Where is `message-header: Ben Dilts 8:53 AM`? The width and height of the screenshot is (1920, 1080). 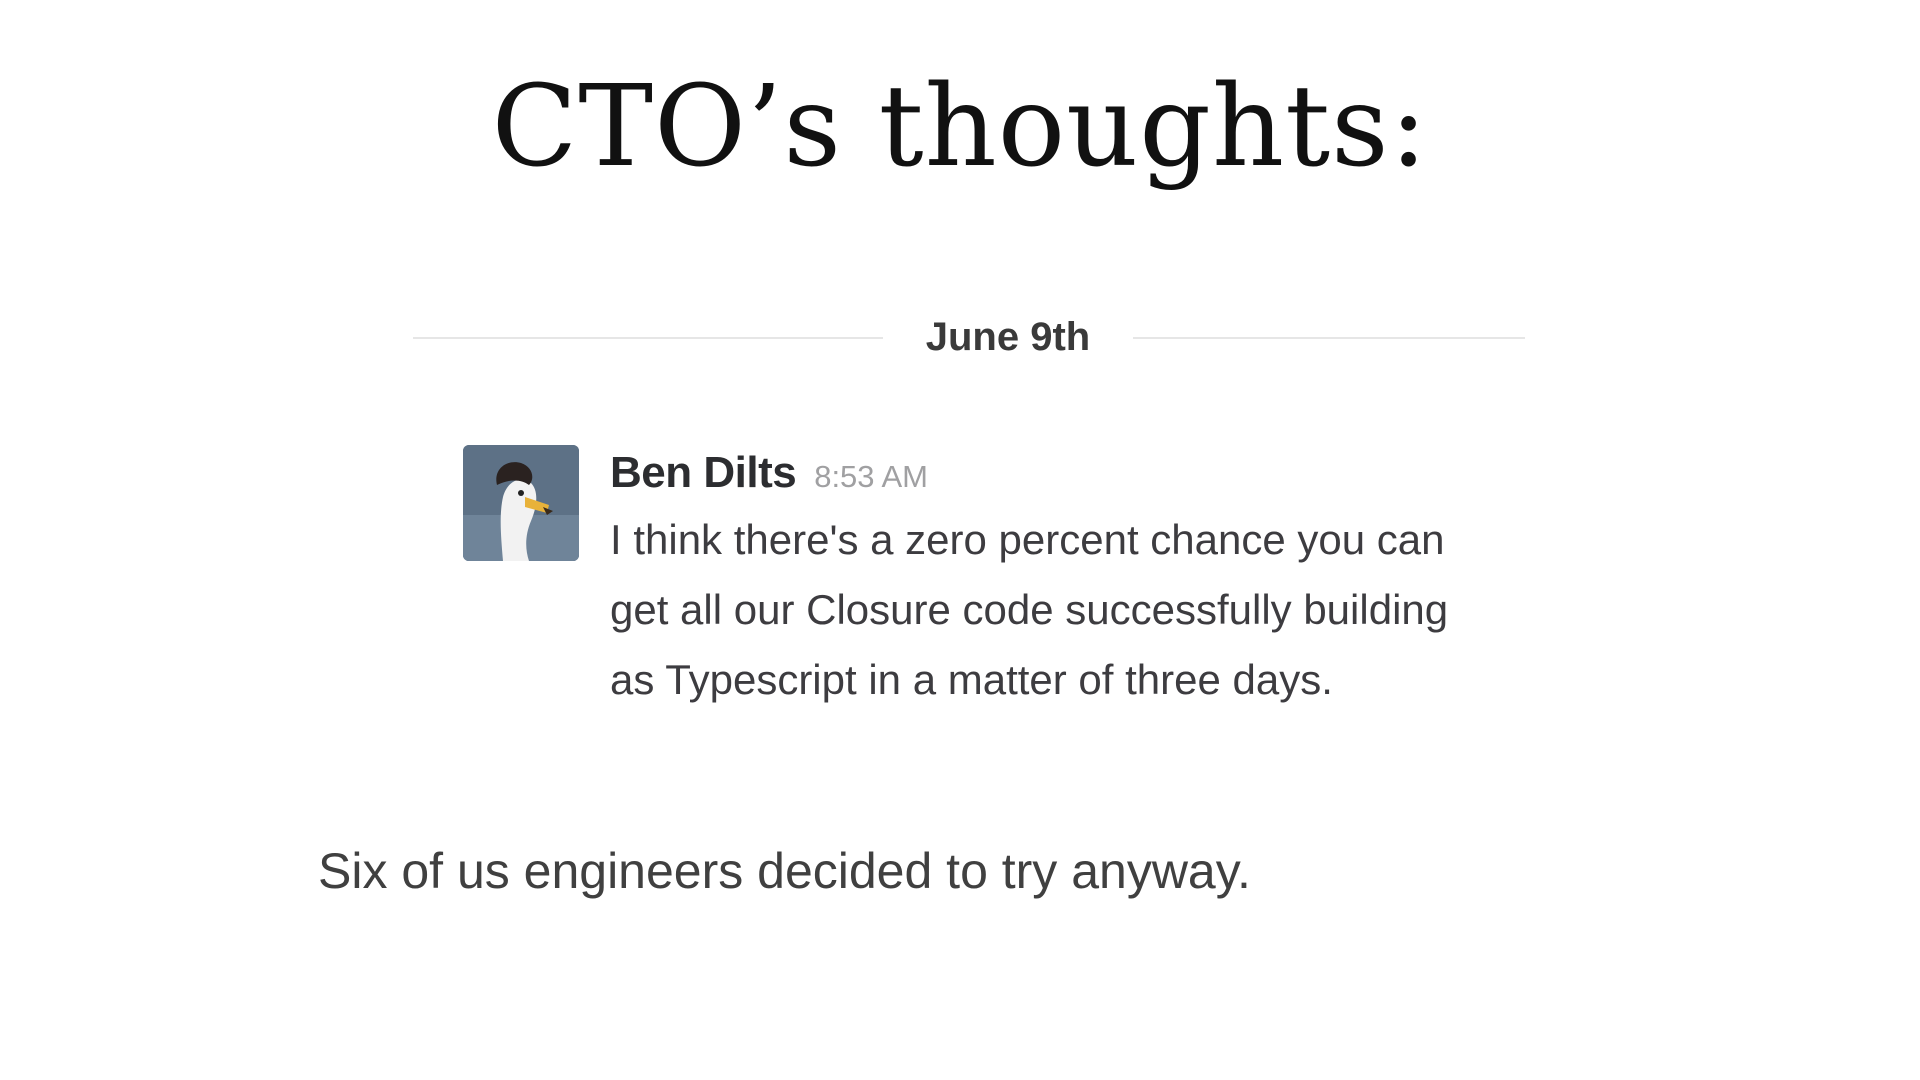 message-header: Ben Dilts 8:53 AM is located at coordinates (1060, 473).